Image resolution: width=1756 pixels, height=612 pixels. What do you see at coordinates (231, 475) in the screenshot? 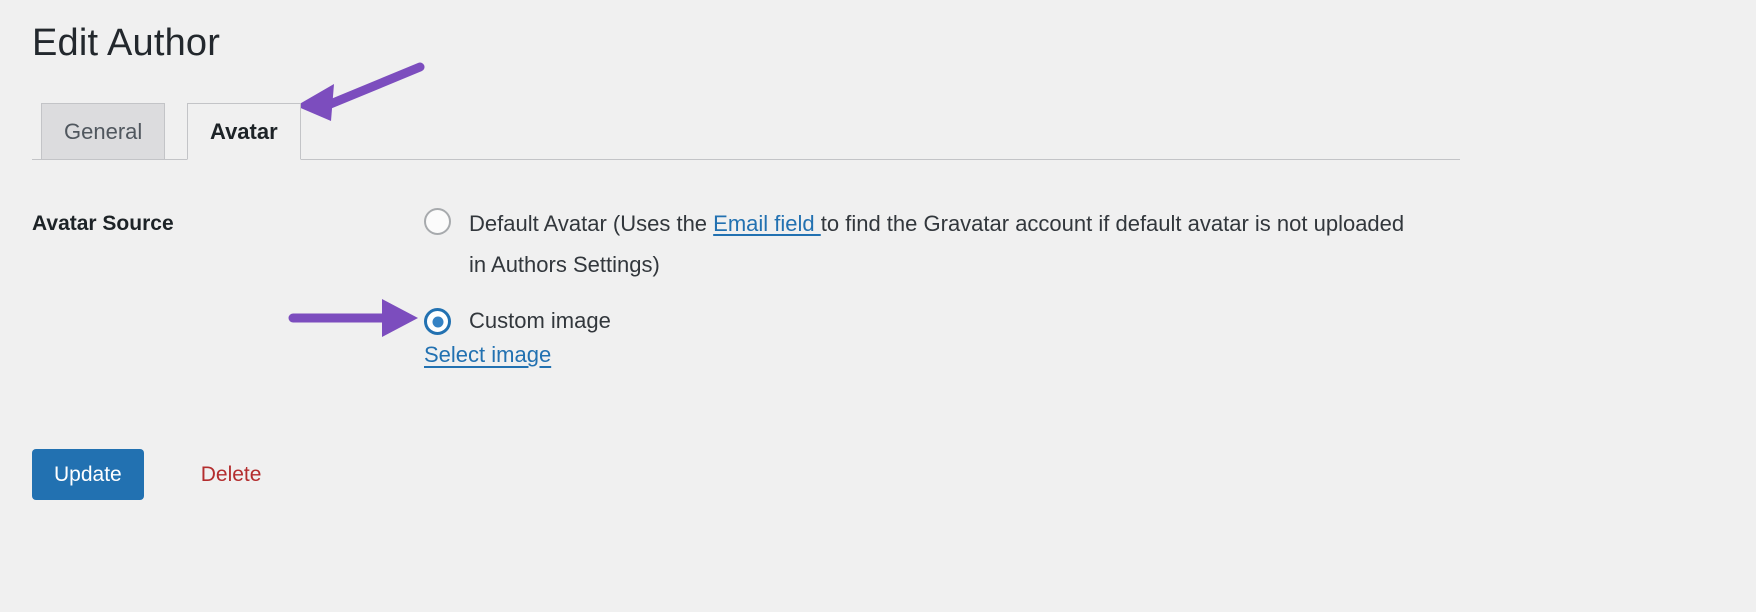
I see `delete-button: Delete` at bounding box center [231, 475].